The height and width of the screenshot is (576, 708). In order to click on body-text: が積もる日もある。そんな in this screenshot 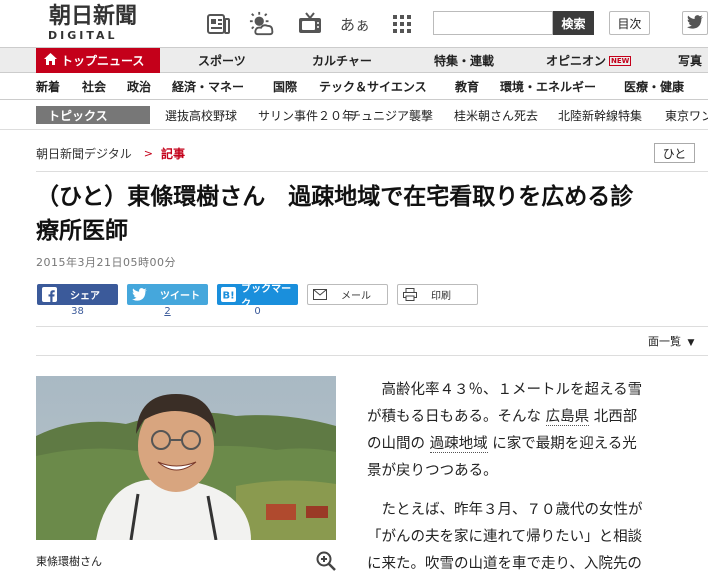, I will do `click(454, 417)`.